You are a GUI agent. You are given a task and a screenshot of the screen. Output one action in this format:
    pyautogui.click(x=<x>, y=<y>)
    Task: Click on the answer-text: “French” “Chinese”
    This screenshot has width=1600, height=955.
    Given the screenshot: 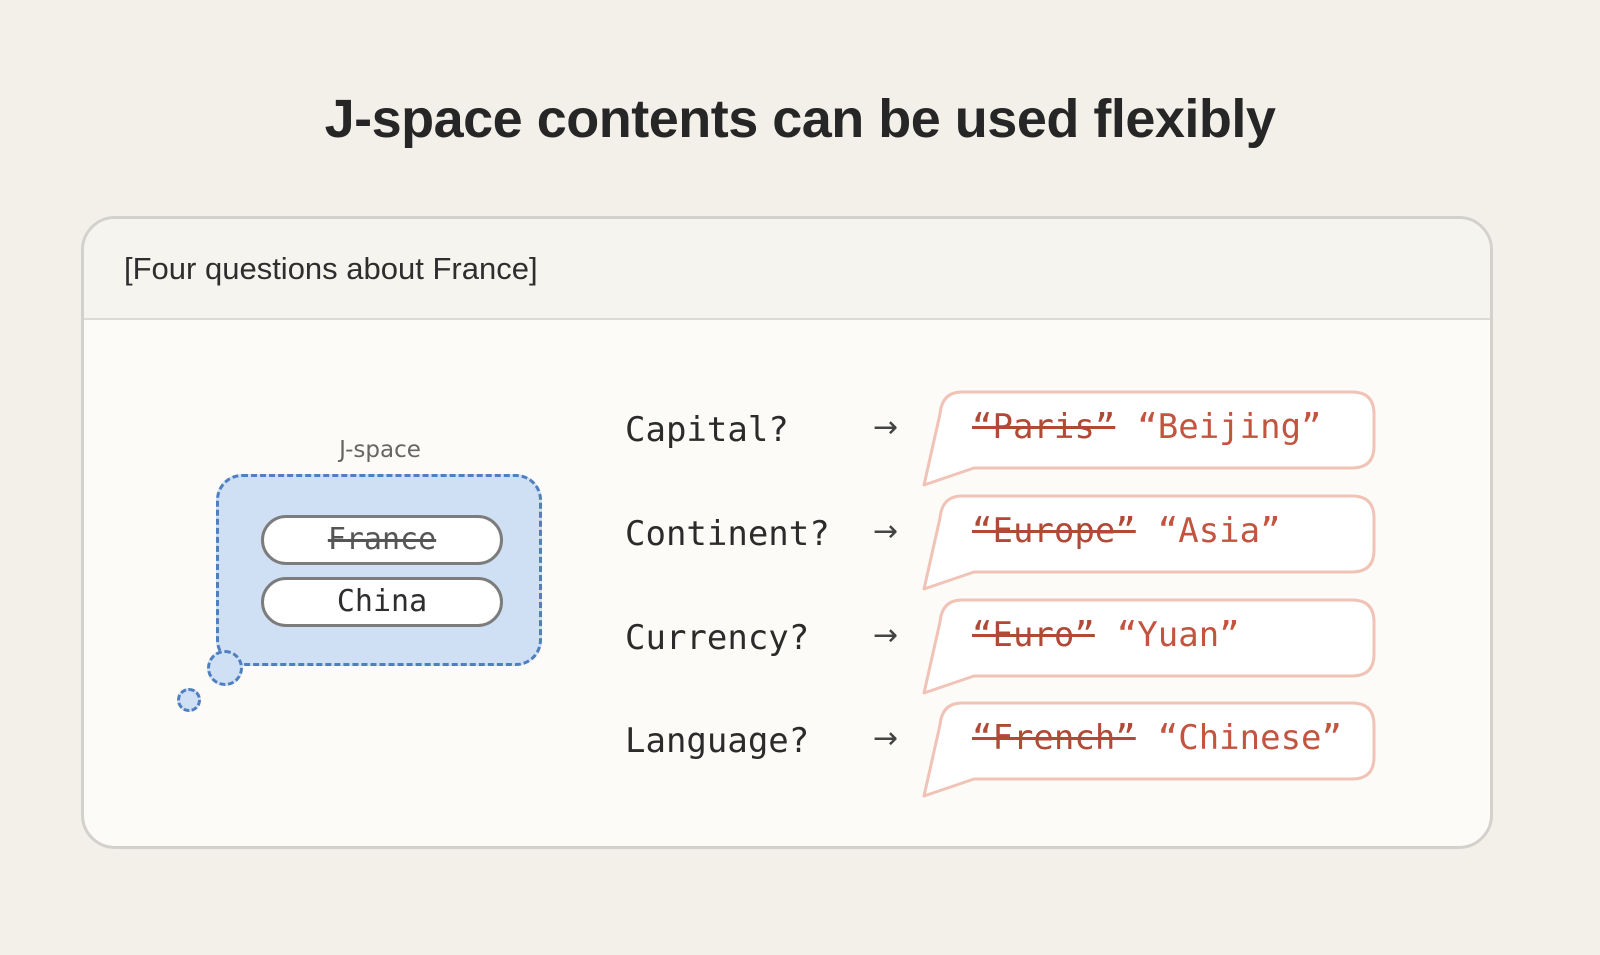 What is the action you would take?
    pyautogui.click(x=1157, y=738)
    